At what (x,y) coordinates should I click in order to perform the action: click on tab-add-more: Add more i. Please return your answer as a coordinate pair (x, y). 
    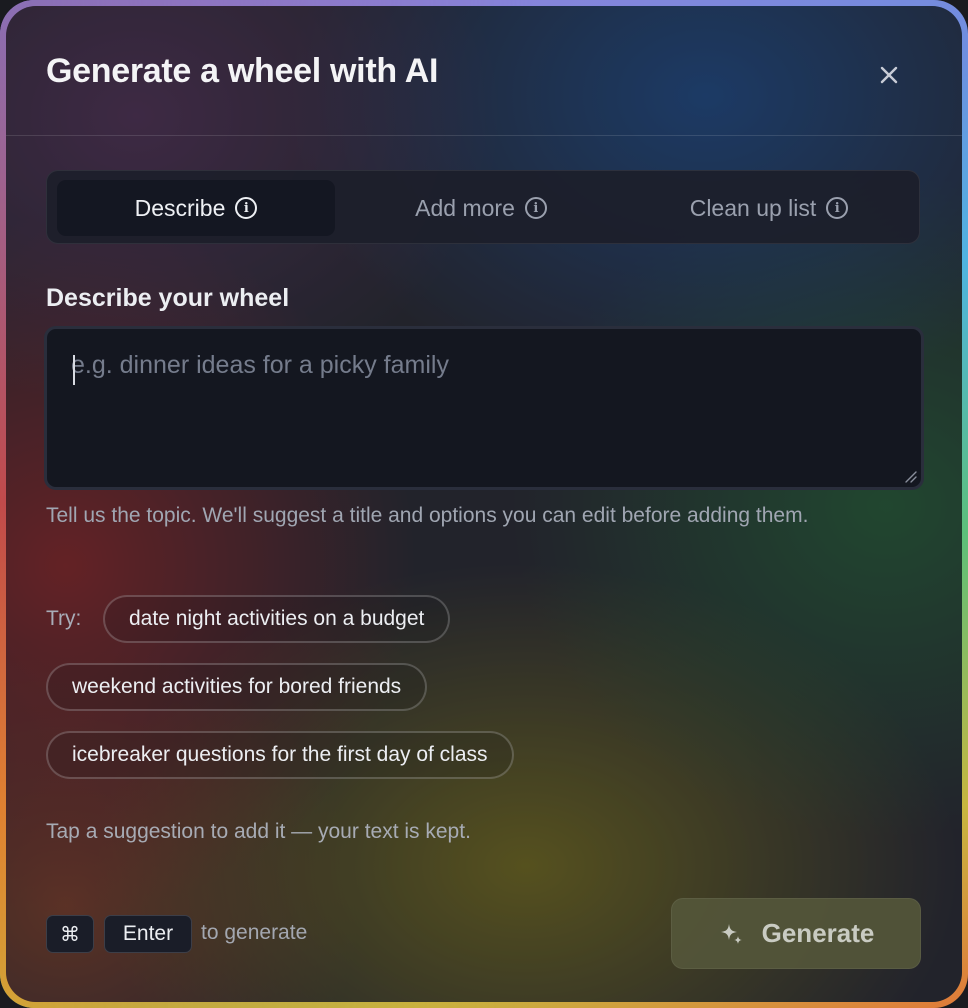
    Looking at the image, I should click on (481, 208).